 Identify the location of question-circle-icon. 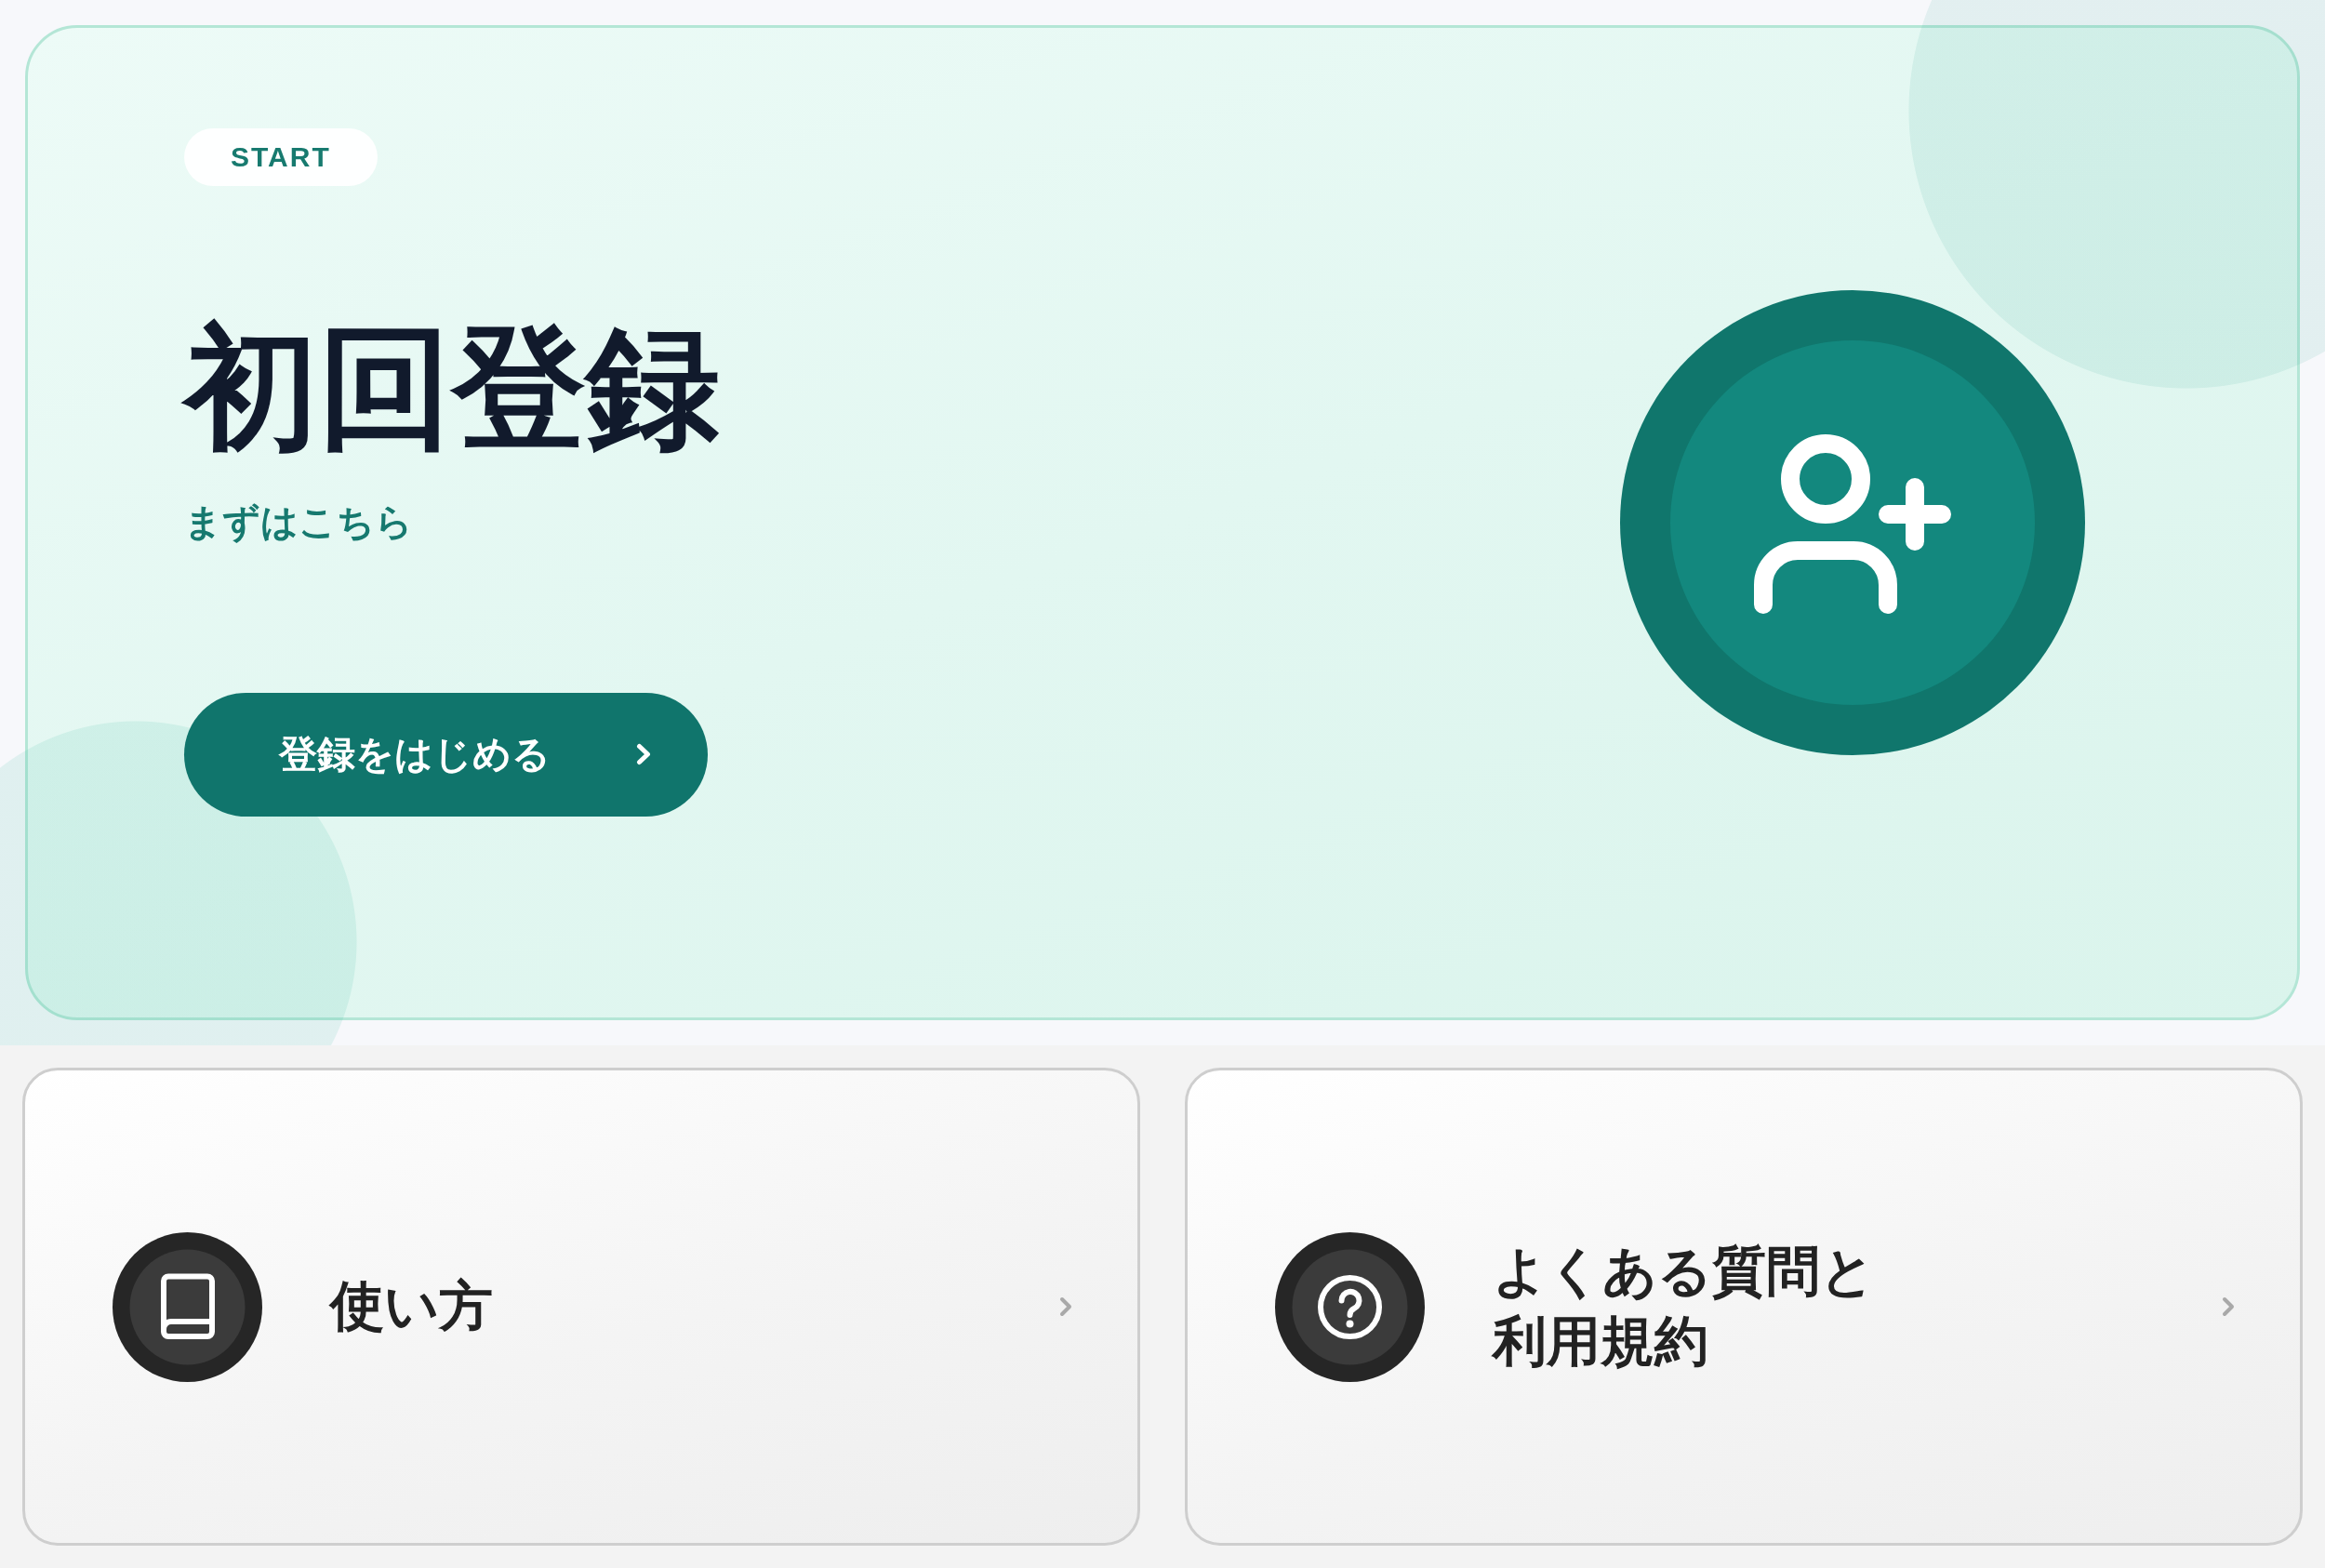
(1350, 1306).